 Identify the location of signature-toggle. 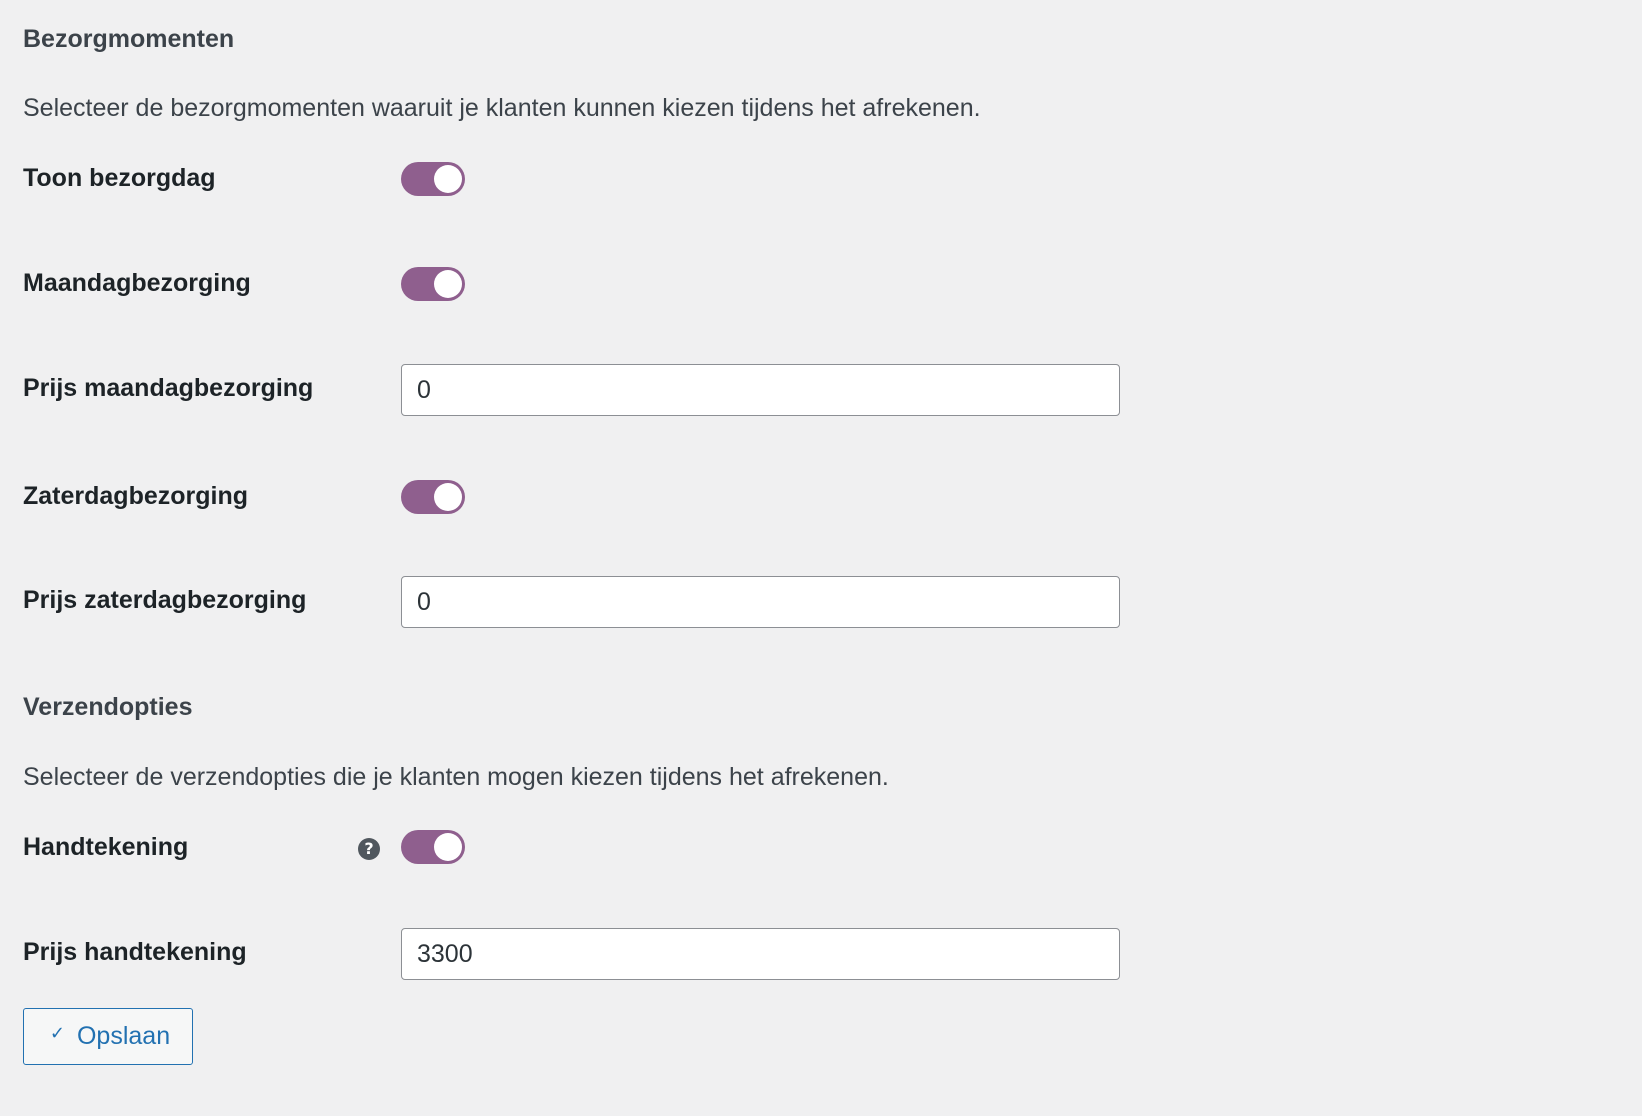
(433, 847).